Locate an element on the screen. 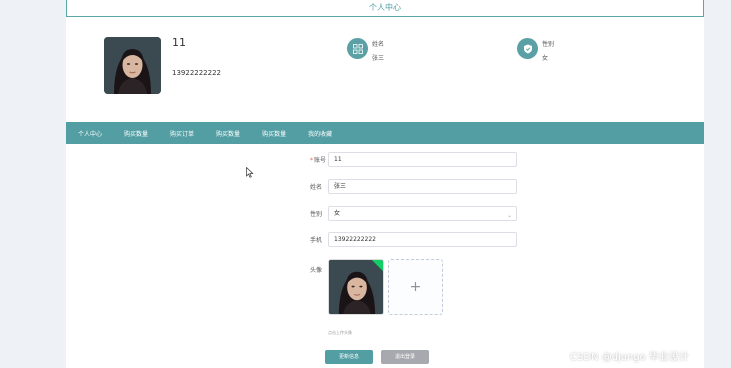  upload-add-button: + is located at coordinates (415, 287).